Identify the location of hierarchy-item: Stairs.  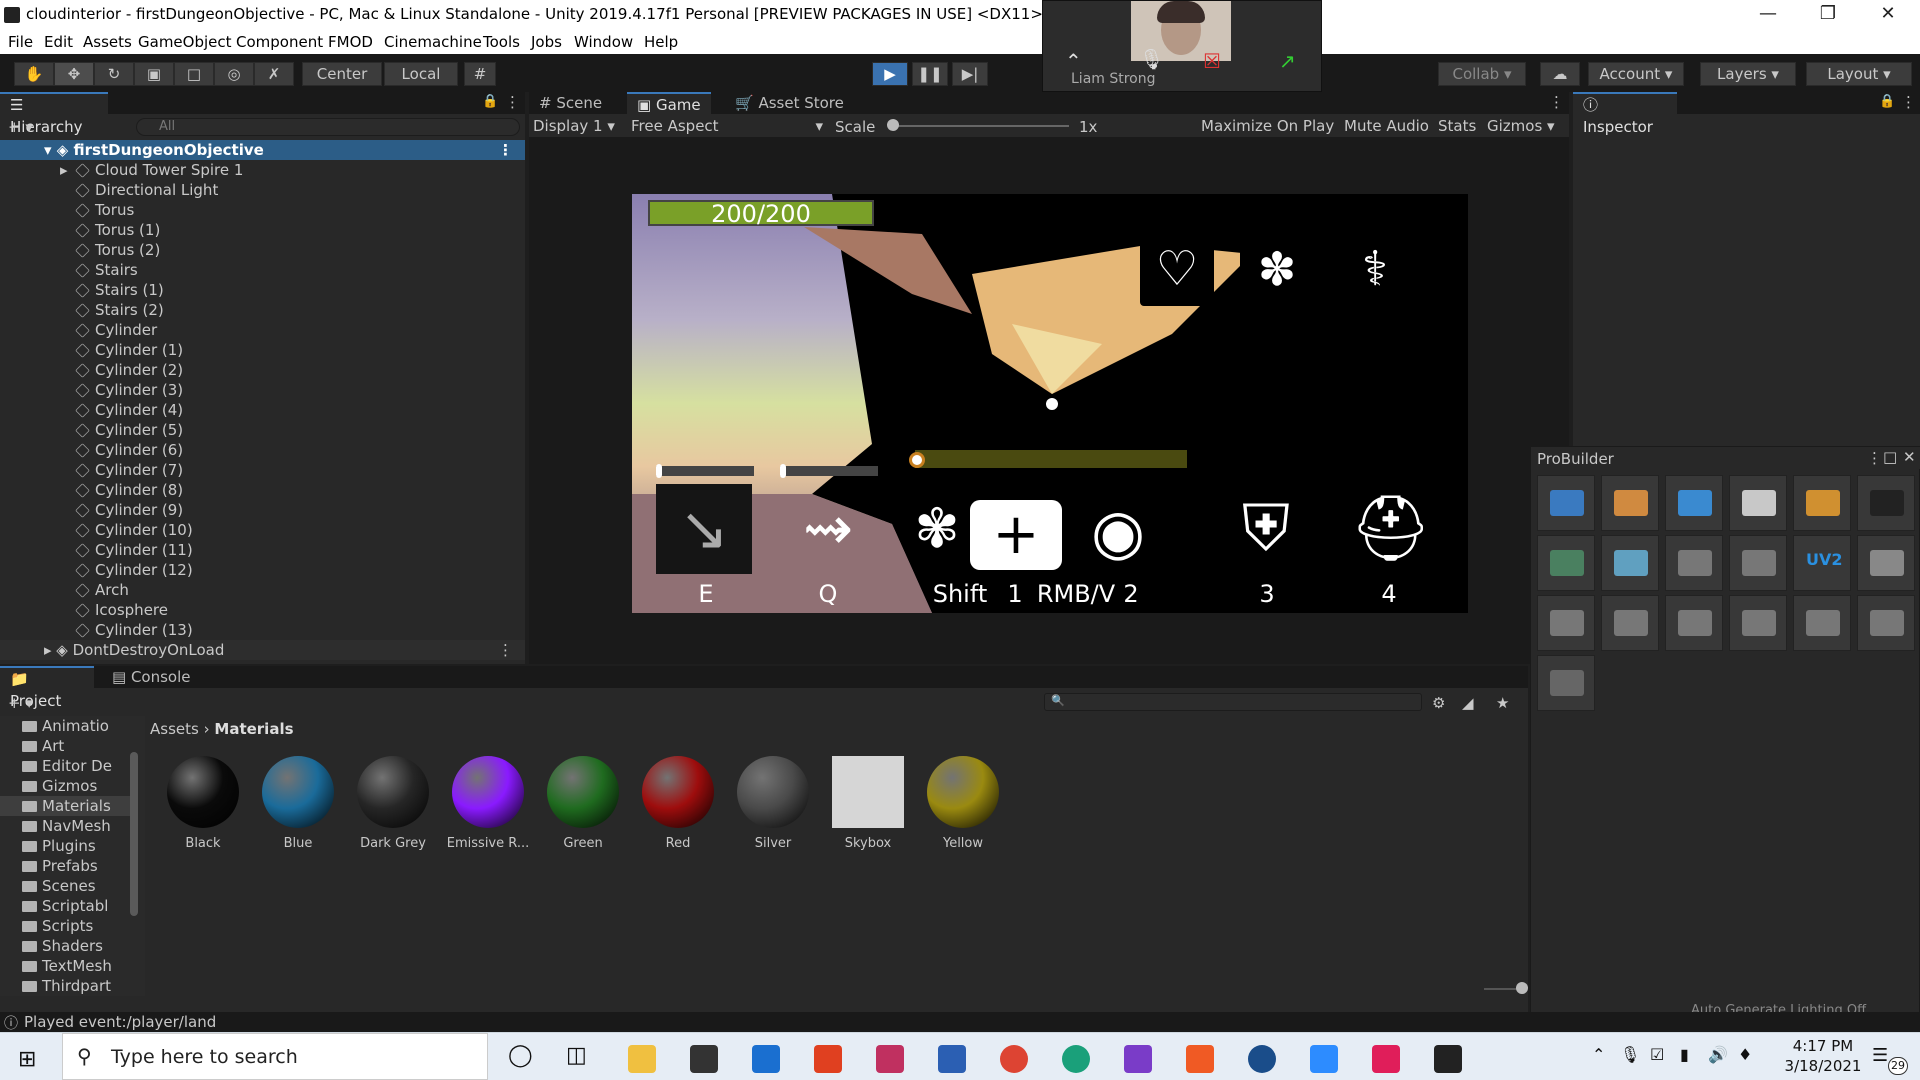
(262, 270).